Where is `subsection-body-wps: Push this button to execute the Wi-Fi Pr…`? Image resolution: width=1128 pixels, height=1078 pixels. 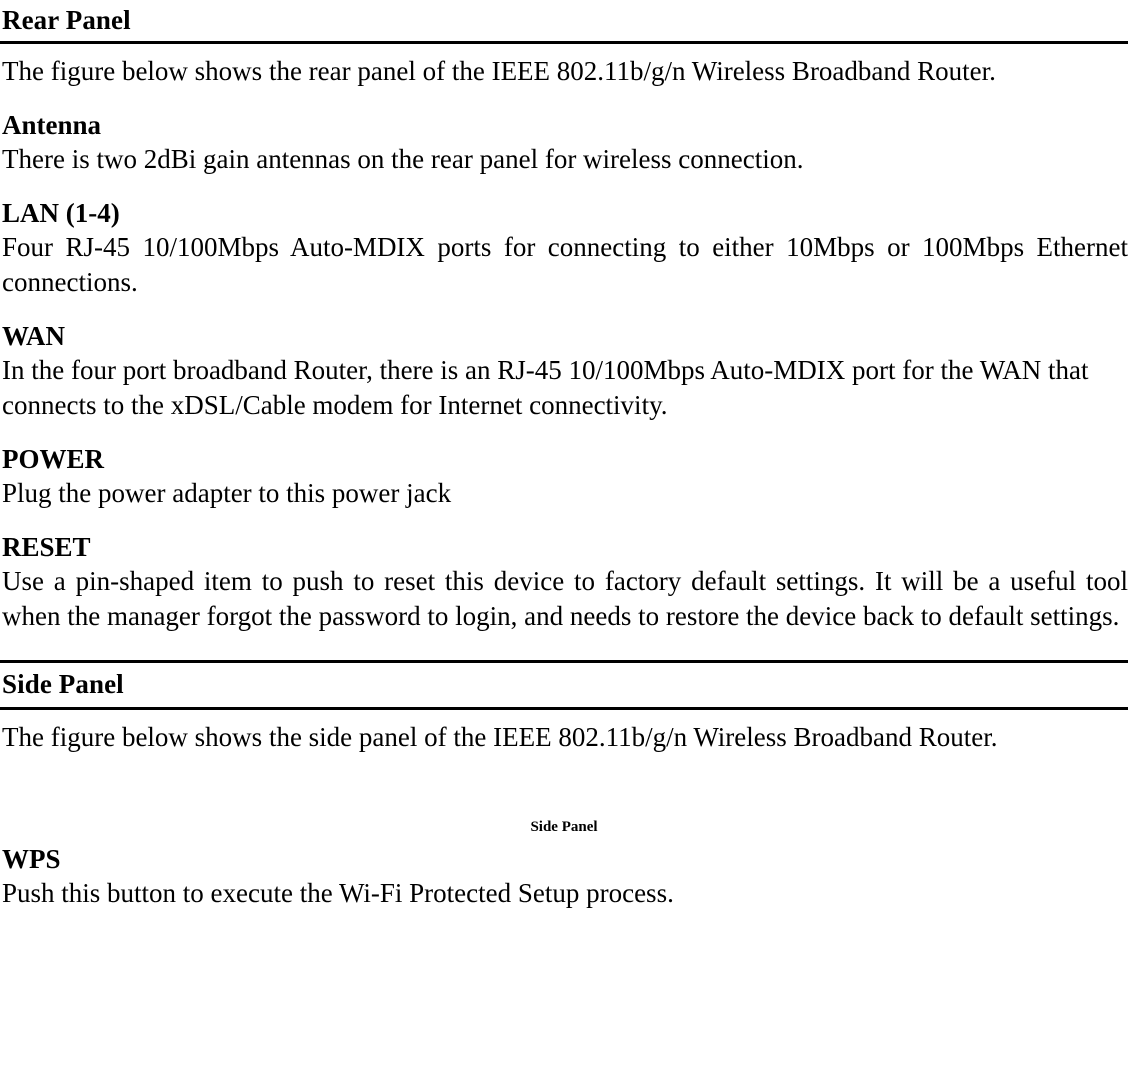 subsection-body-wps: Push this button to execute the Wi-Fi Pr… is located at coordinates (338, 893).